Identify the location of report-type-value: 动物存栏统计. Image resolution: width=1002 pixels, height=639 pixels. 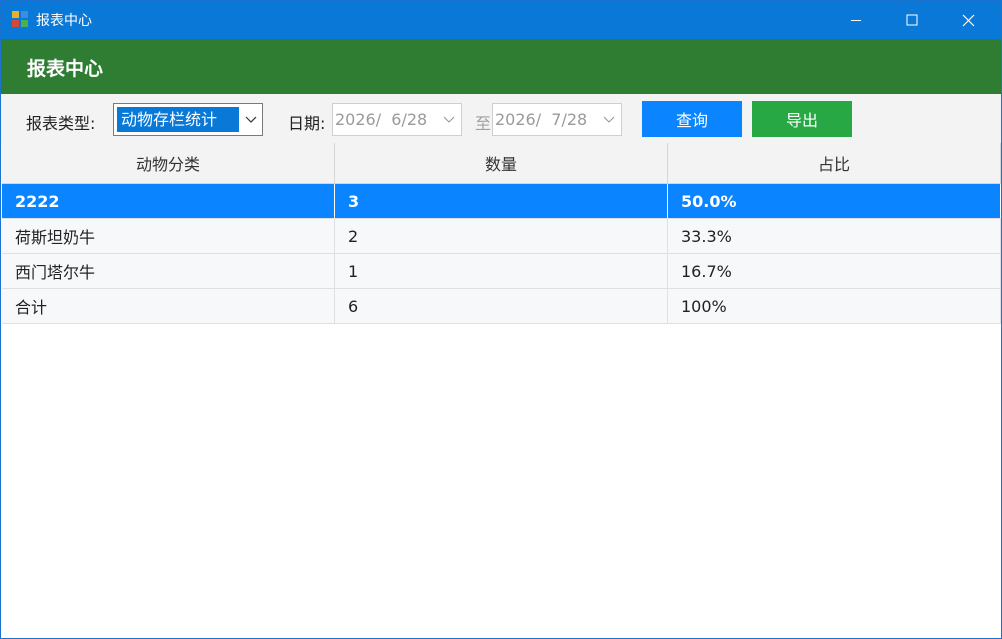
(178, 119).